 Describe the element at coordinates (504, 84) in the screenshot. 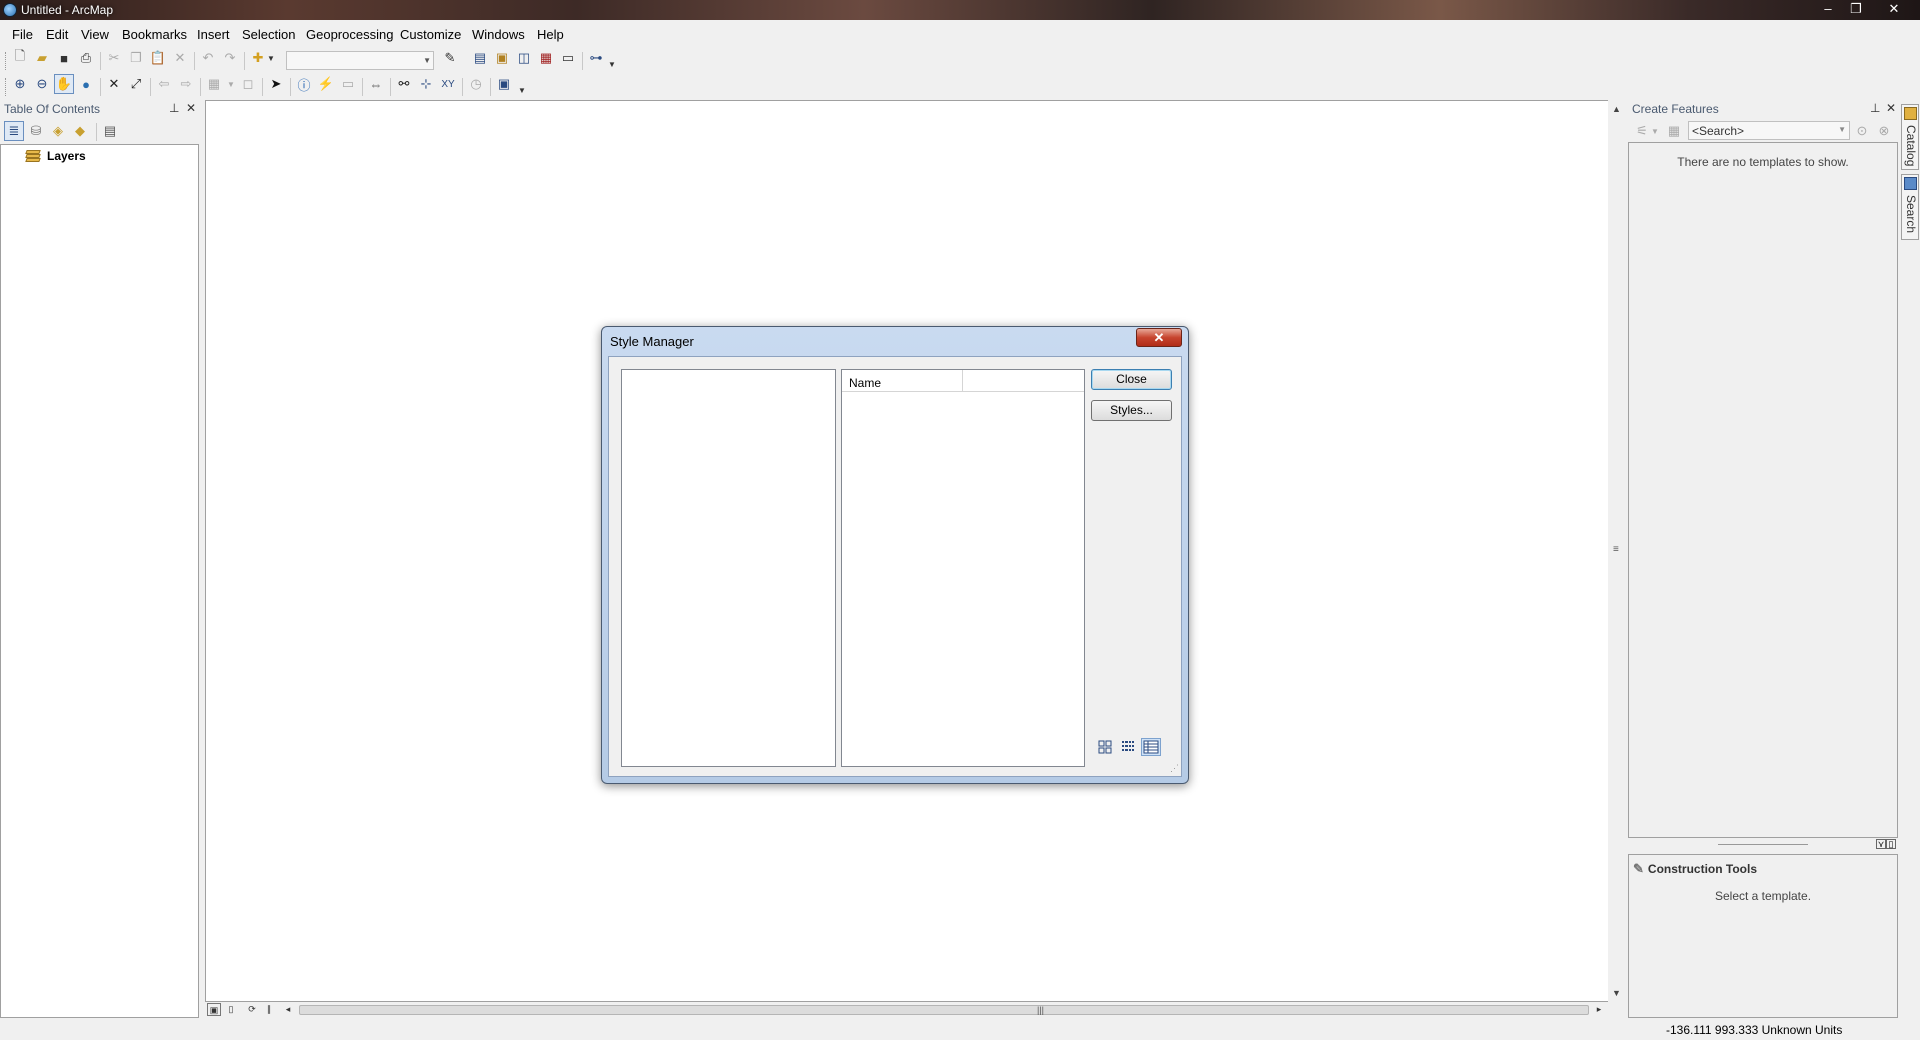

I see `create-viewer-window-icon: ▣` at that location.